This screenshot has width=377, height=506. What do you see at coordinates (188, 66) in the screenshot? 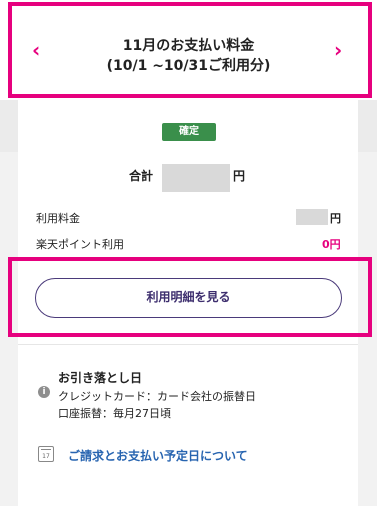
I see `billing-period: (10/1 ~10/31ご利用分)` at bounding box center [188, 66].